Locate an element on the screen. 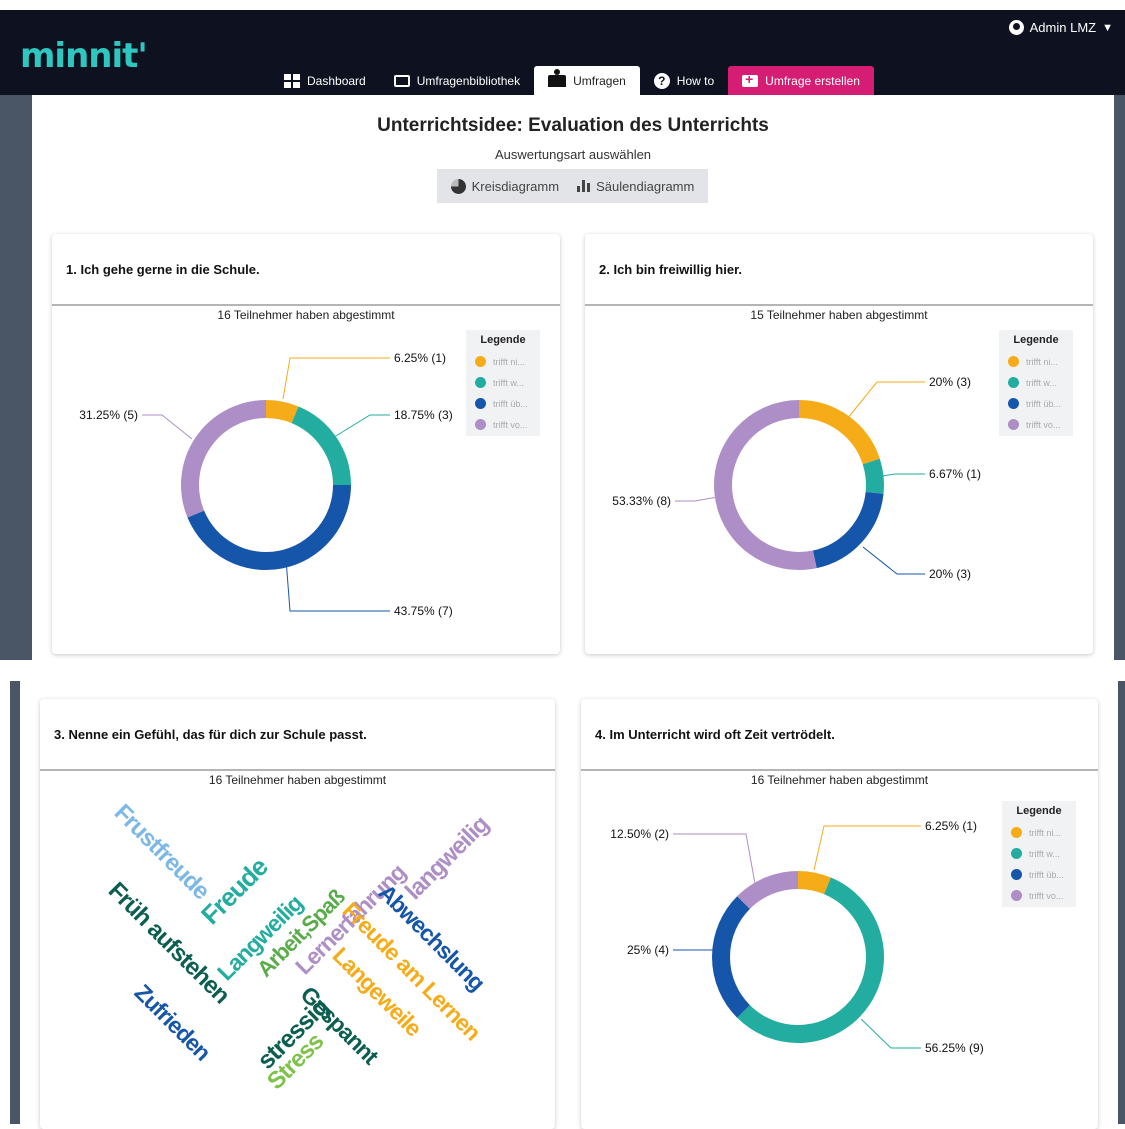 This screenshot has width=1125, height=1129. dashboard-icon is located at coordinates (292, 80).